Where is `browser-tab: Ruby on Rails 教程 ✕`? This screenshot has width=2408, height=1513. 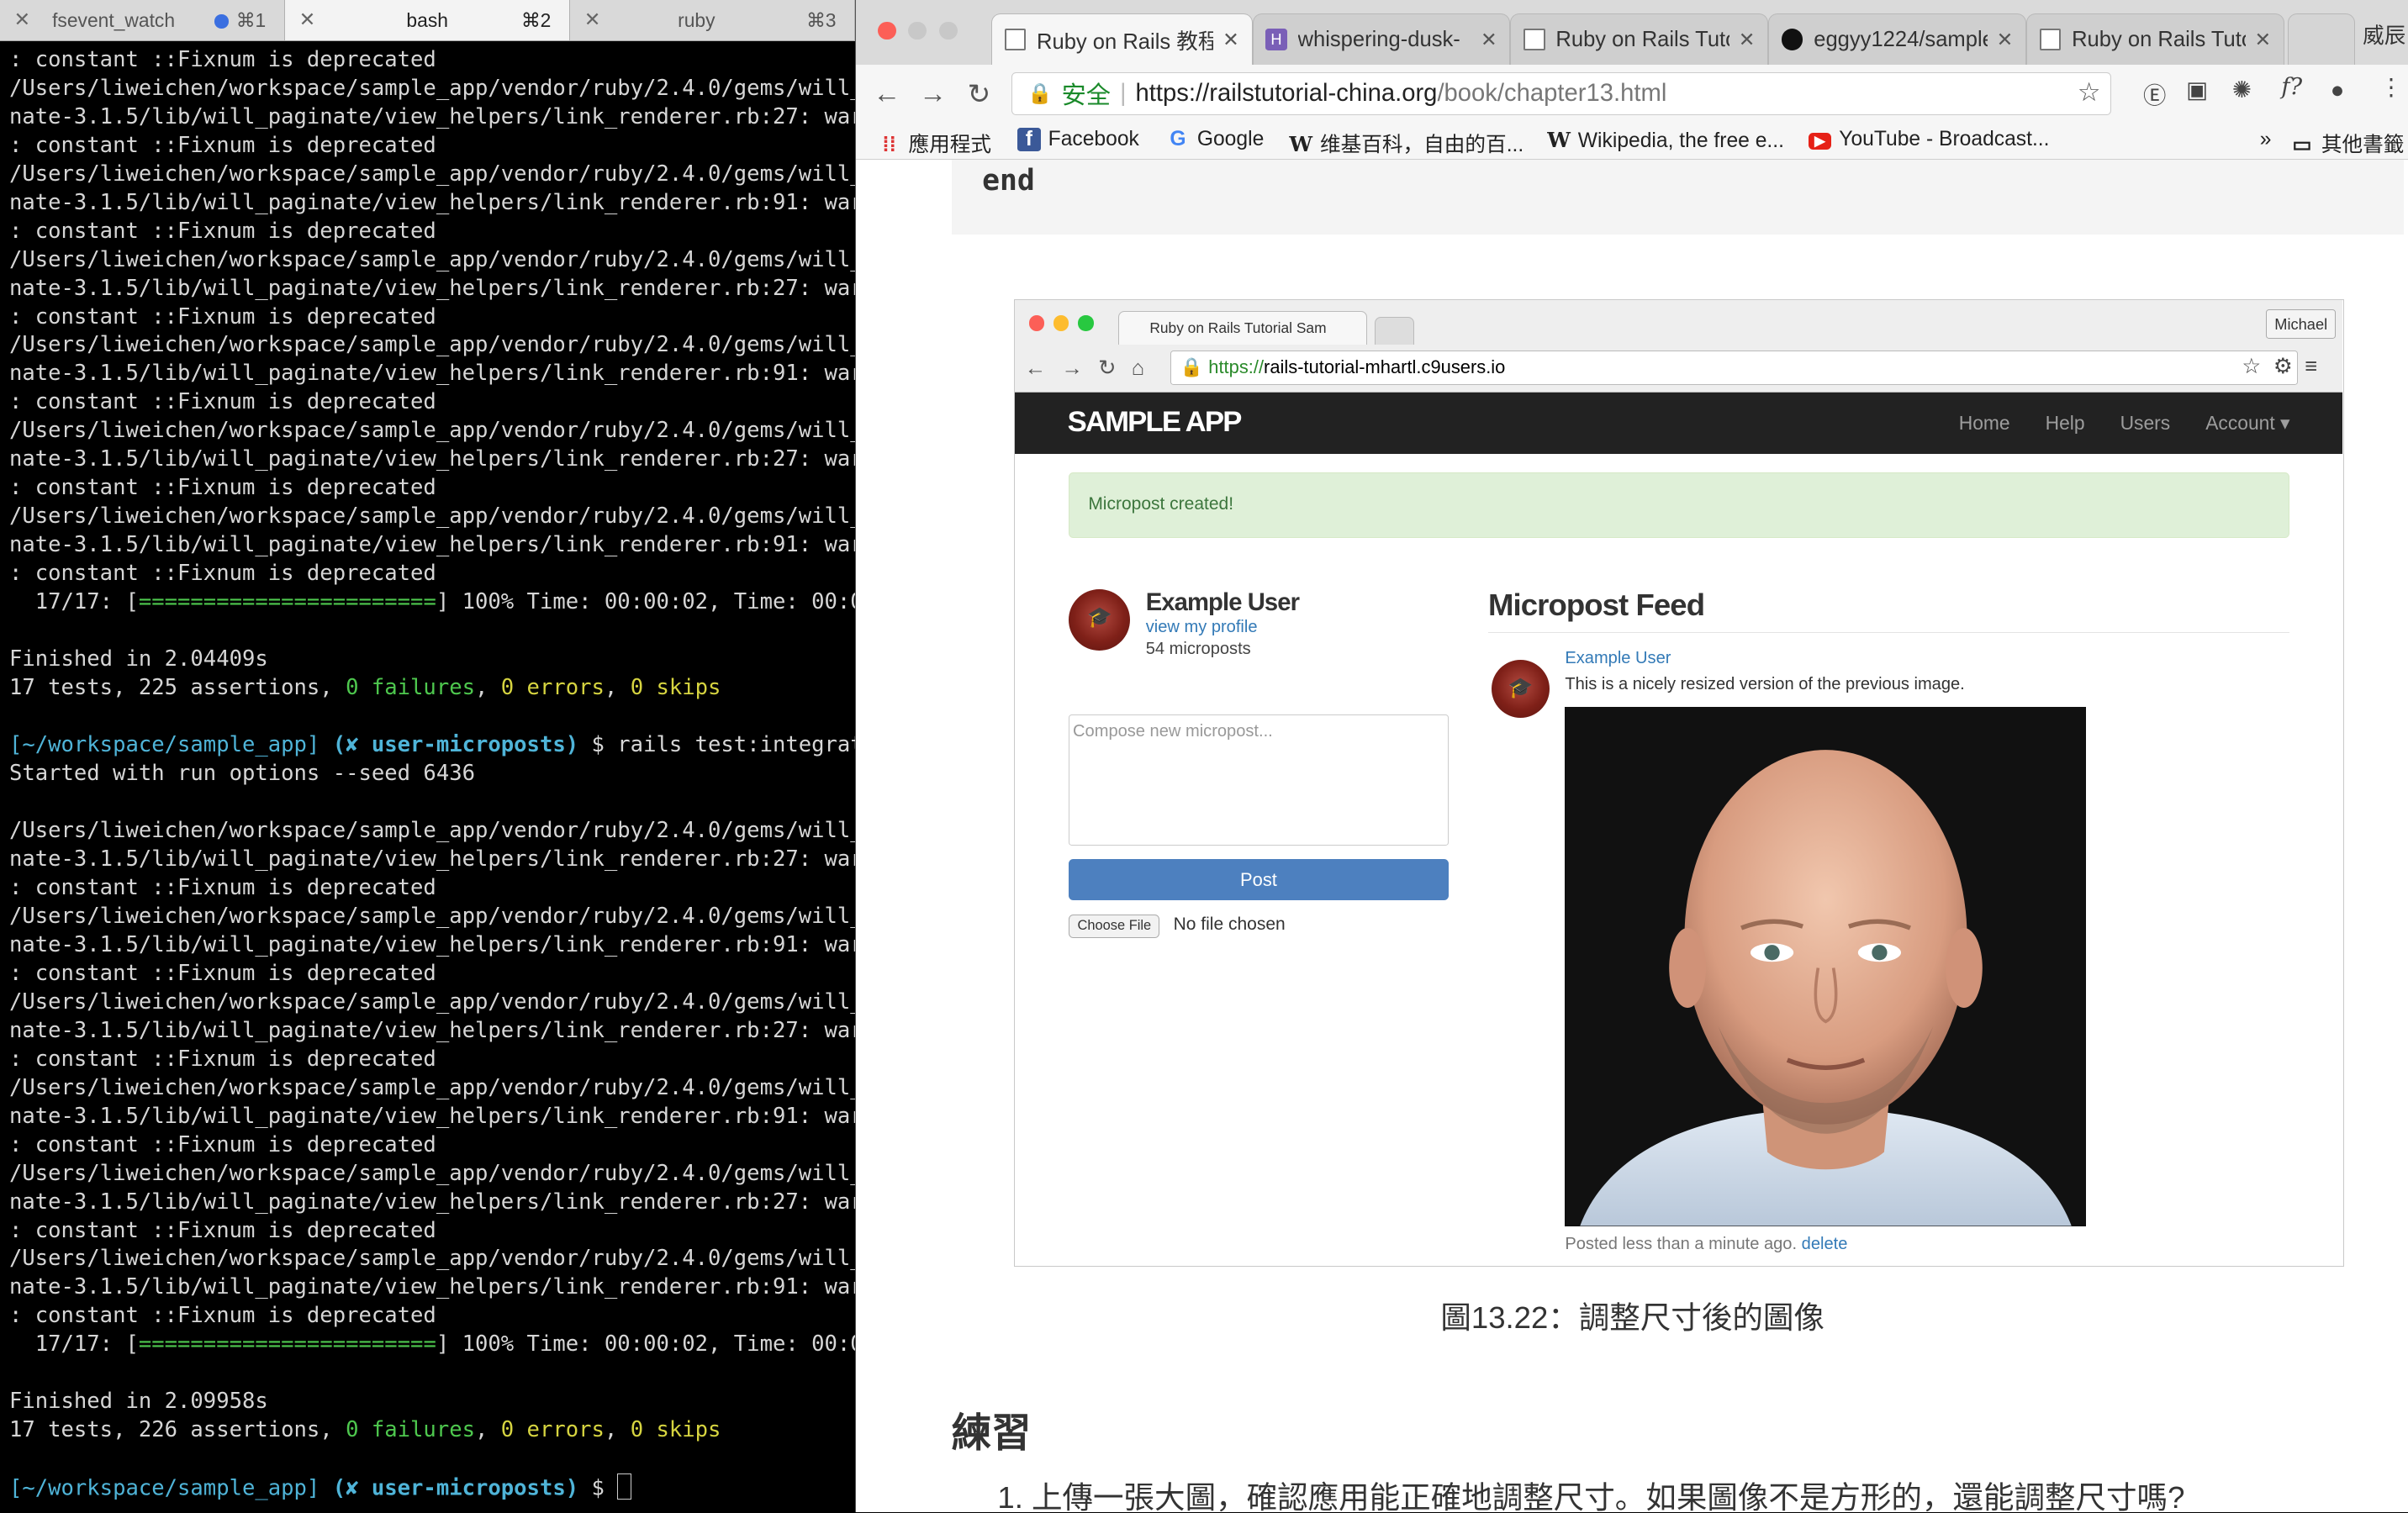 browser-tab: Ruby on Rails 教程 ✕ is located at coordinates (1122, 39).